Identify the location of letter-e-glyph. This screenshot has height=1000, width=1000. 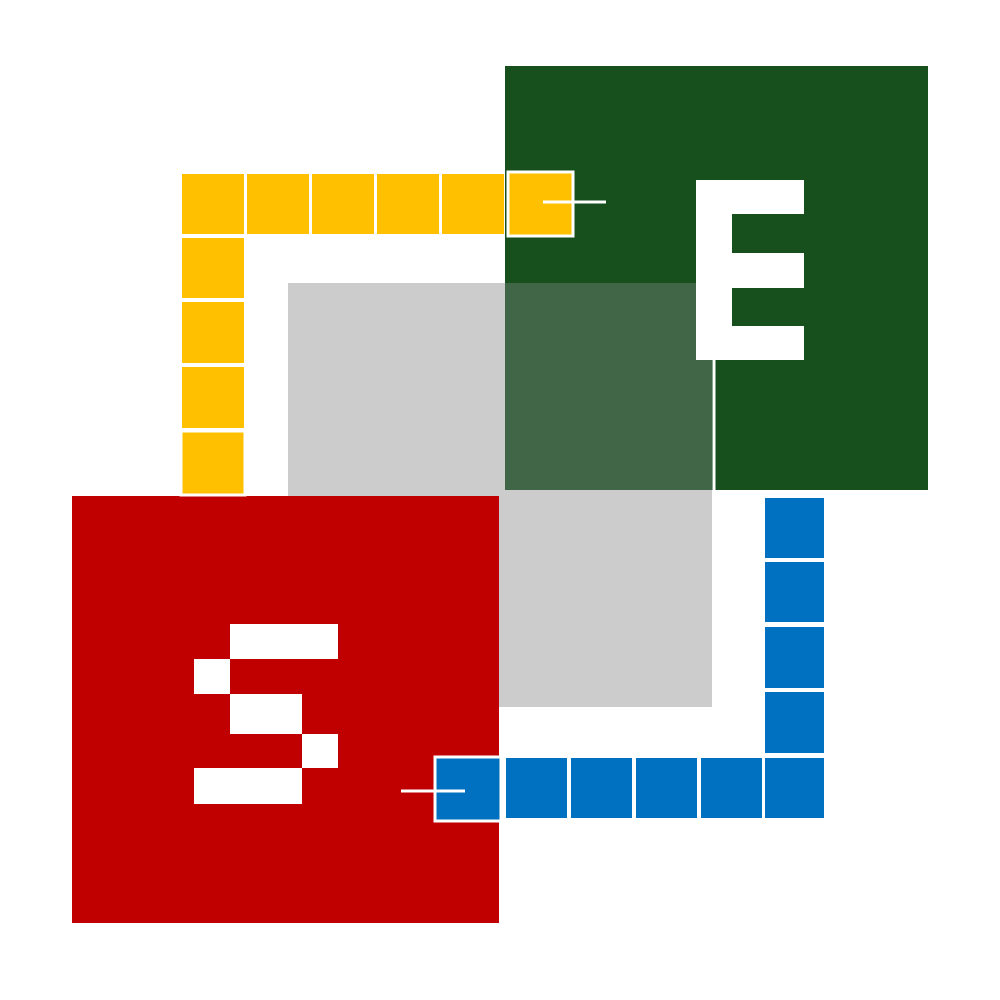
(750, 270).